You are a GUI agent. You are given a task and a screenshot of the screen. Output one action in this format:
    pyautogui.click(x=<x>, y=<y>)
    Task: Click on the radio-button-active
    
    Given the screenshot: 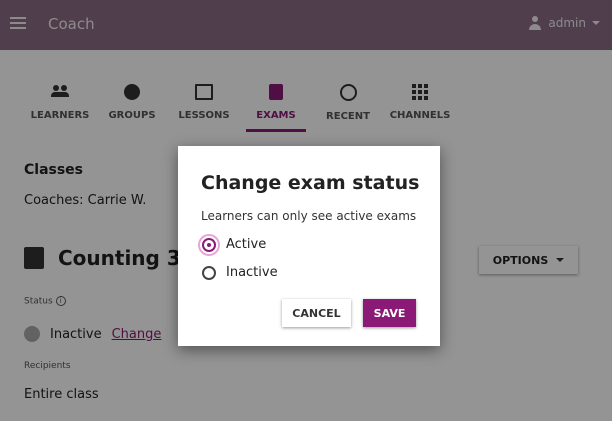 What is the action you would take?
    pyautogui.click(x=209, y=244)
    